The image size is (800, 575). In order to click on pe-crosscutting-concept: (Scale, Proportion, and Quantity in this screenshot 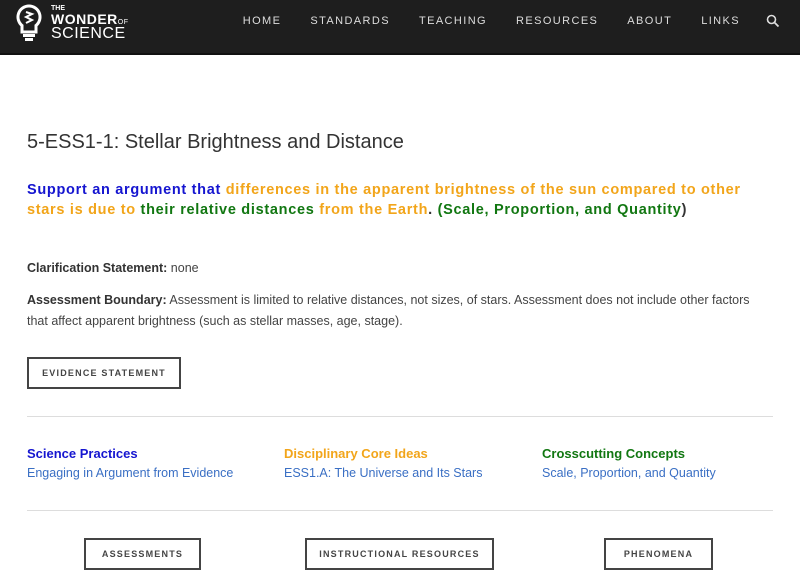, I will do `click(559, 210)`.